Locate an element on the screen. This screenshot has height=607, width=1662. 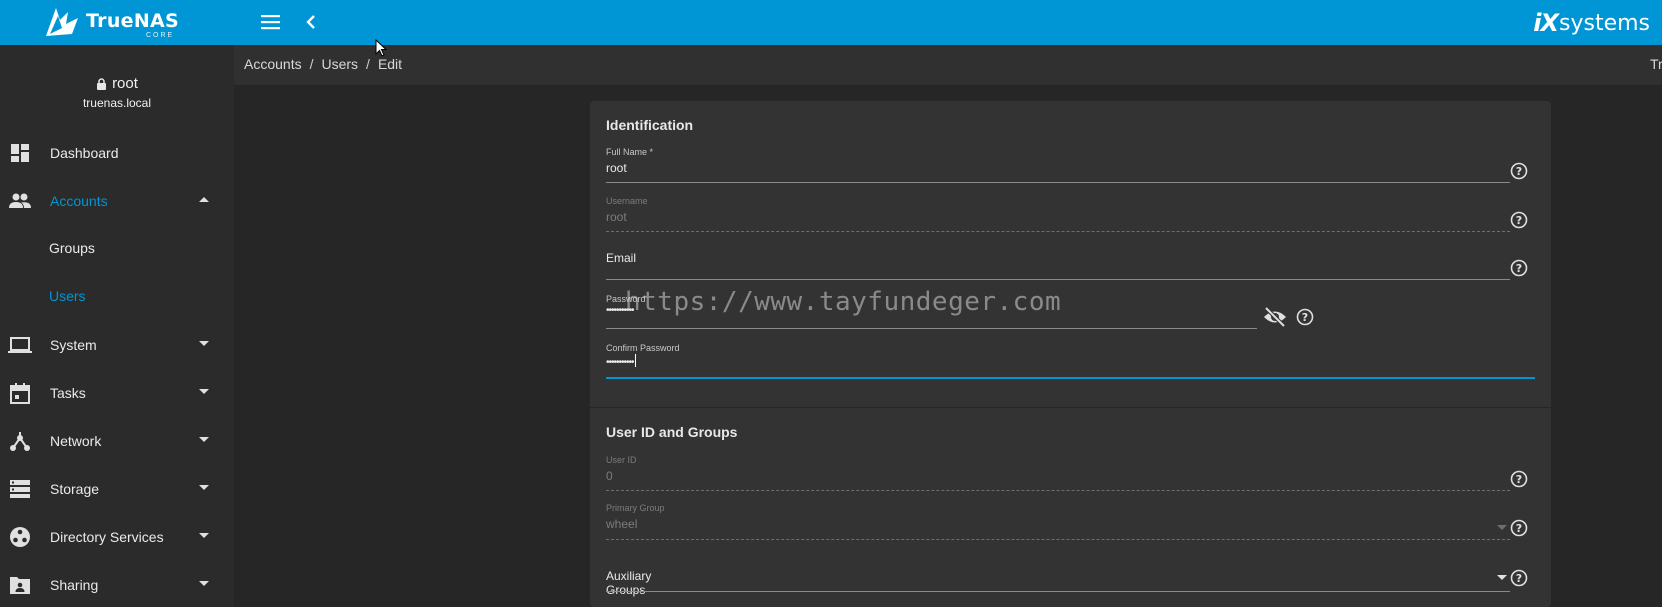
section-title-user-id-groups: User ID and Groups is located at coordinates (672, 432).